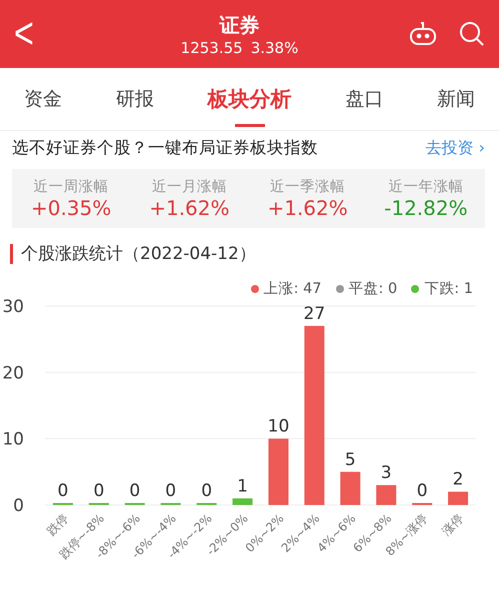 This screenshot has height=594, width=499. I want to click on index-price: 1253.55, so click(211, 47).